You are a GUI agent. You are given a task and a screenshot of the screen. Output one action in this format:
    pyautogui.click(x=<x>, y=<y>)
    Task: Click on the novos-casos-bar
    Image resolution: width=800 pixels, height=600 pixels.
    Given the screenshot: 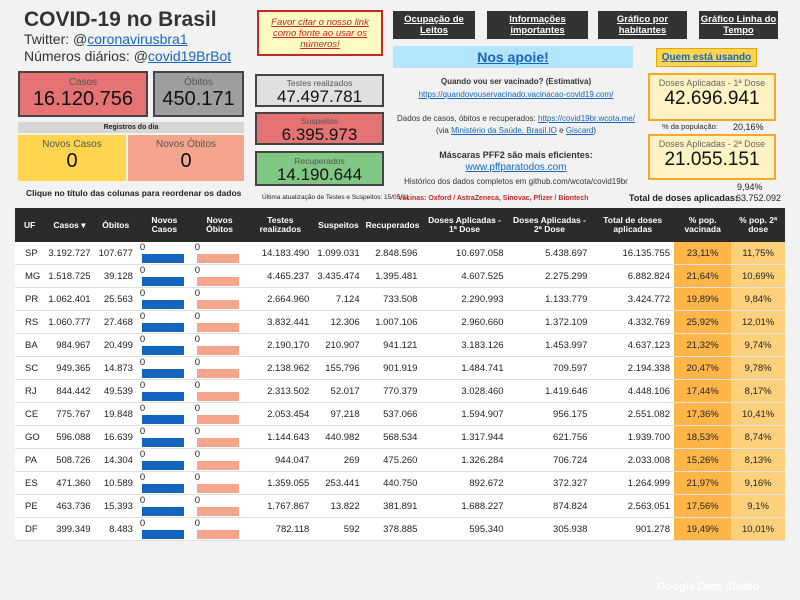 What is the action you would take?
    pyautogui.click(x=162, y=373)
    